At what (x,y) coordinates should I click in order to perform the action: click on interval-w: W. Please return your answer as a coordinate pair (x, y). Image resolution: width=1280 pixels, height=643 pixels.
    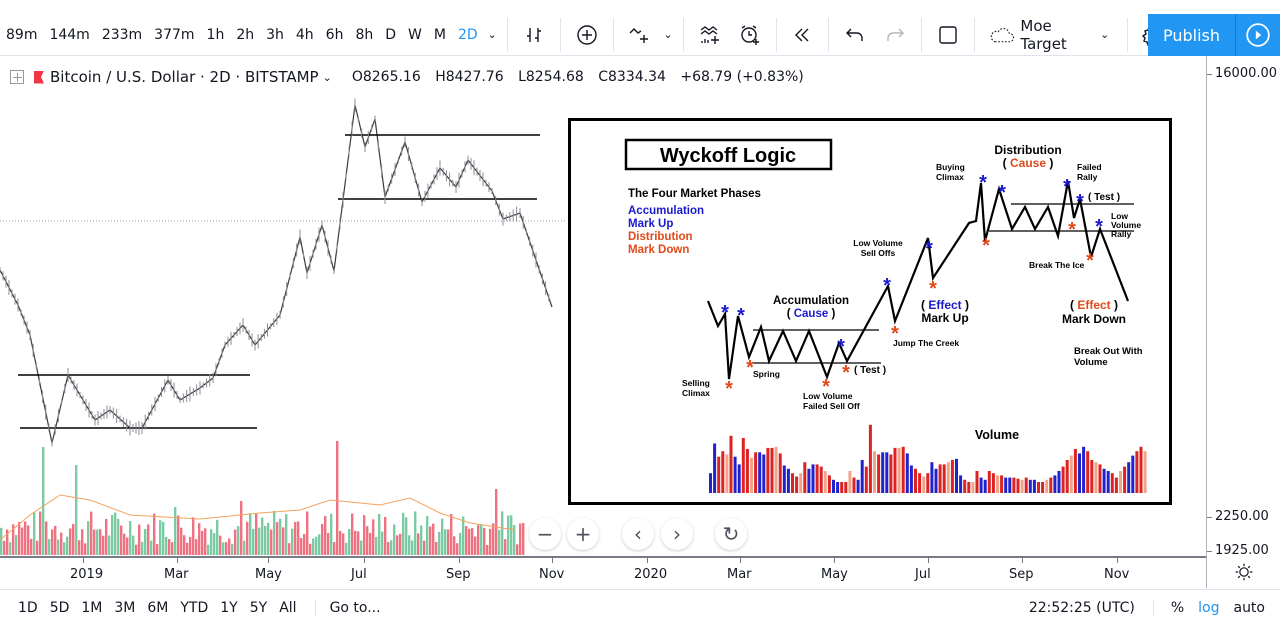
    Looking at the image, I should click on (415, 35).